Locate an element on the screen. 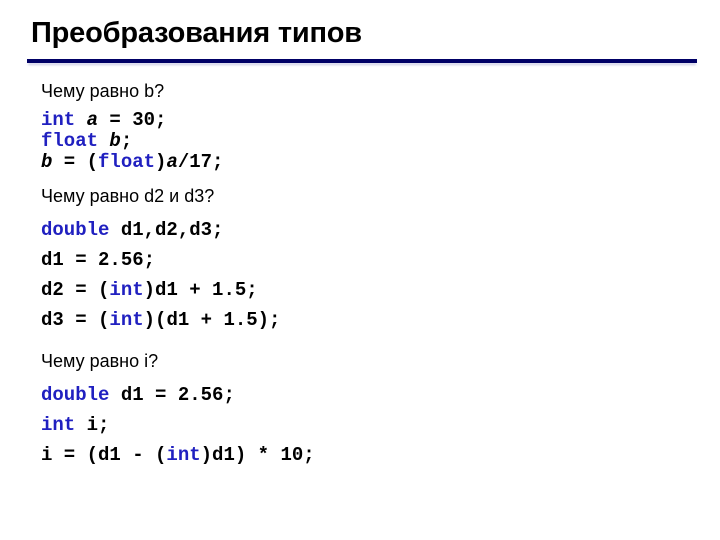  code-line: b = (float)a/17; is located at coordinates (371, 162).